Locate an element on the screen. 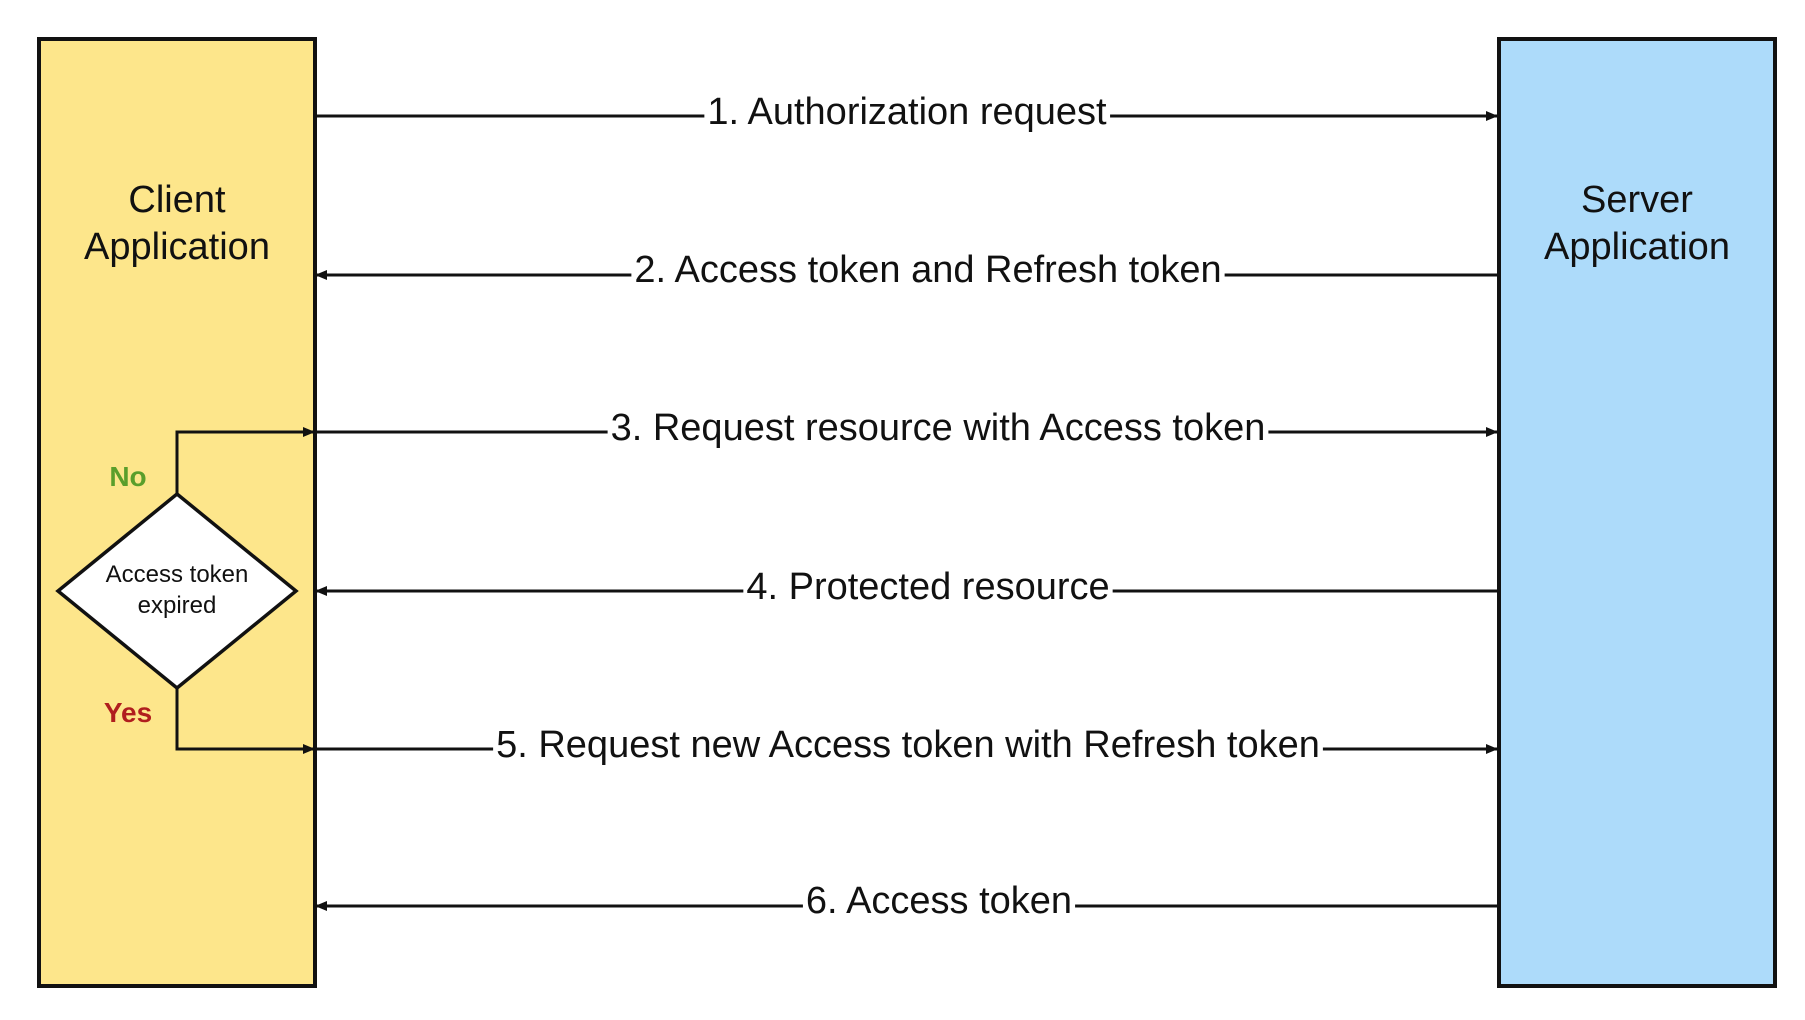 This screenshot has height=1020, width=1805. message-4: 4. Protected resource is located at coordinates (906, 587).